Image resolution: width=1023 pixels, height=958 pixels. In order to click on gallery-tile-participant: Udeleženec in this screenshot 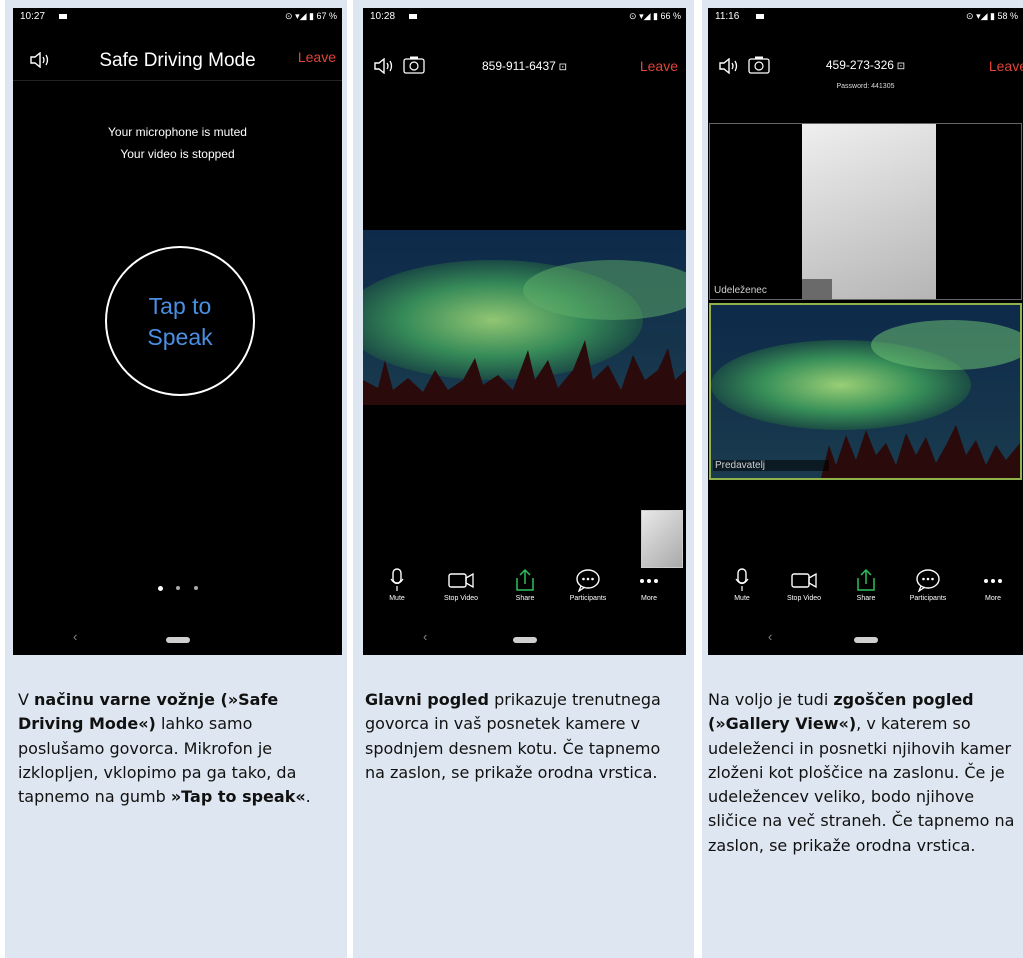, I will do `click(865, 211)`.